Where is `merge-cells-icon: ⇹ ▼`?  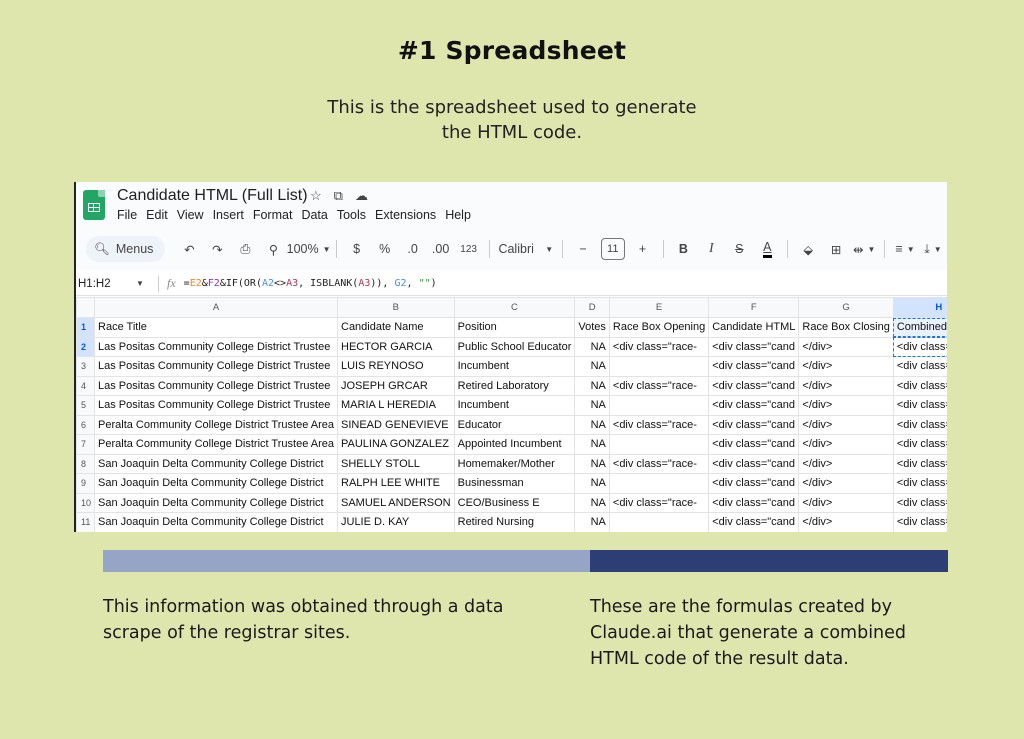 merge-cells-icon: ⇹ ▼ is located at coordinates (864, 249).